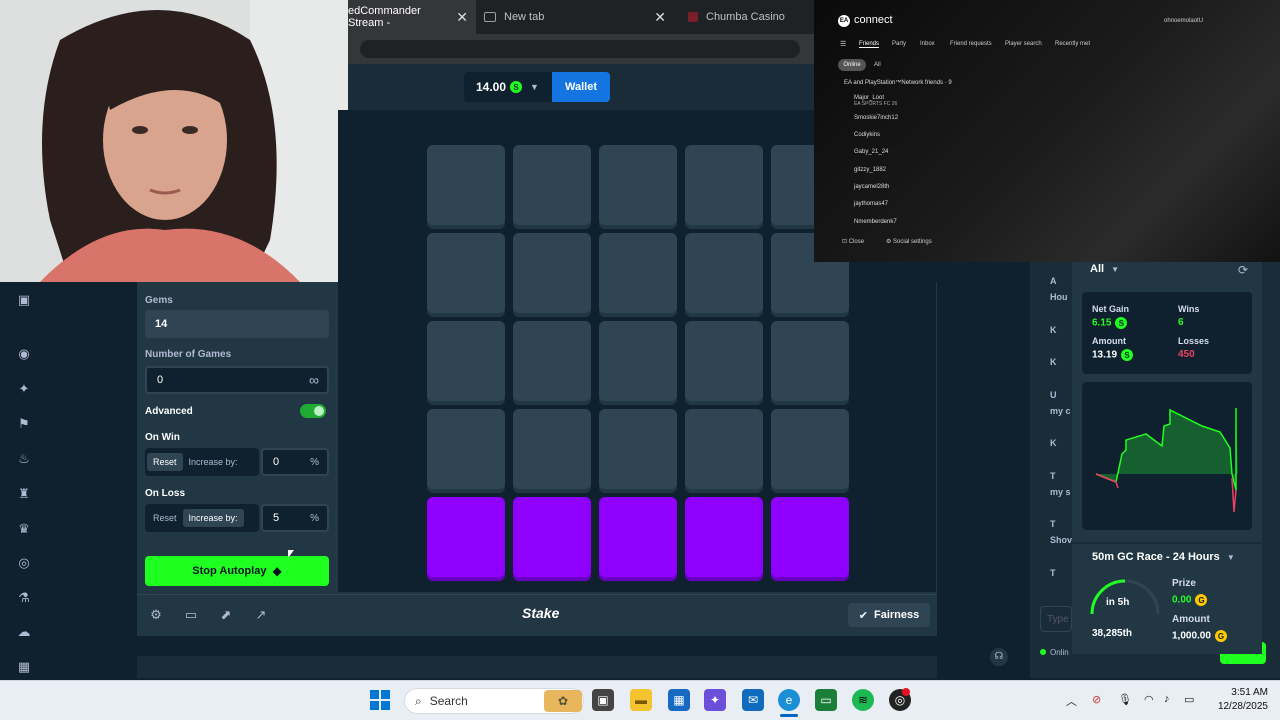 The image size is (1280, 720). Describe the element at coordinates (24, 598) in the screenshot. I see `flask-icon: ⚗` at that location.